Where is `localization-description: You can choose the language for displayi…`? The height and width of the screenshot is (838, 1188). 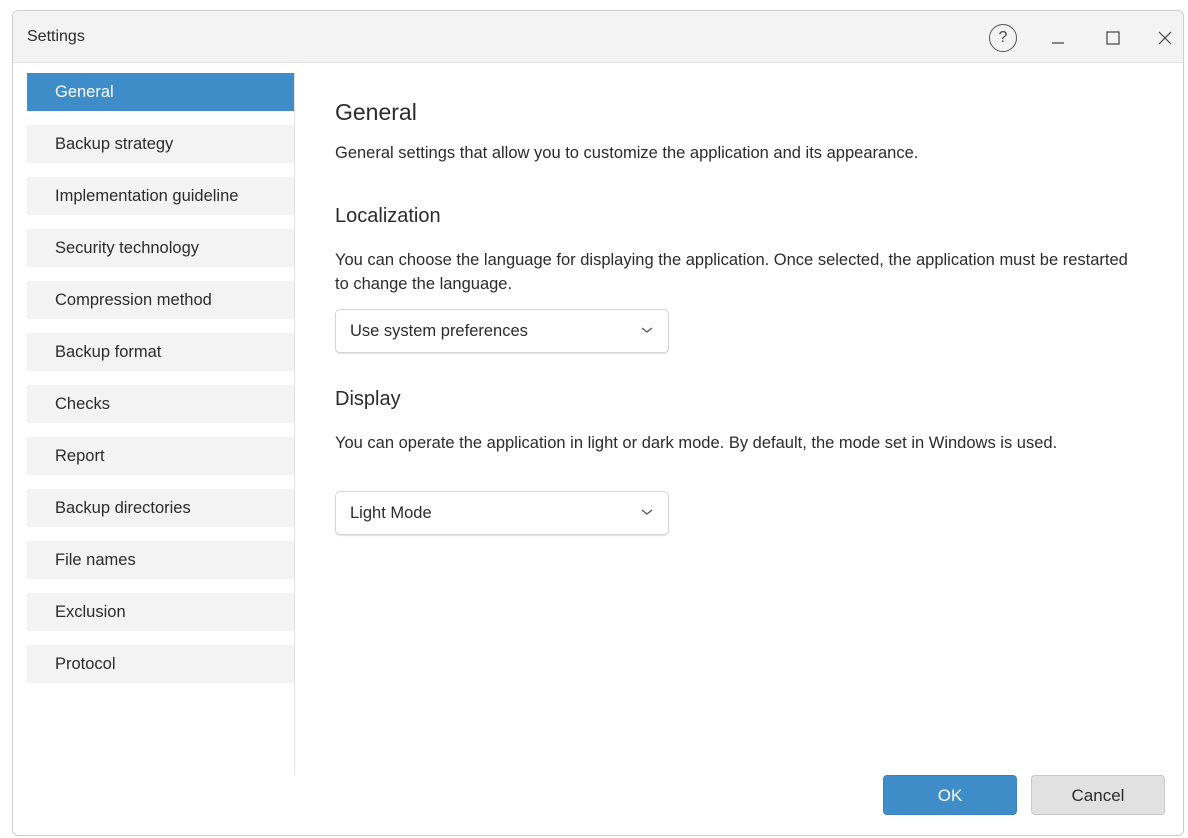
localization-description: You can choose the language for displayi… is located at coordinates (731, 272).